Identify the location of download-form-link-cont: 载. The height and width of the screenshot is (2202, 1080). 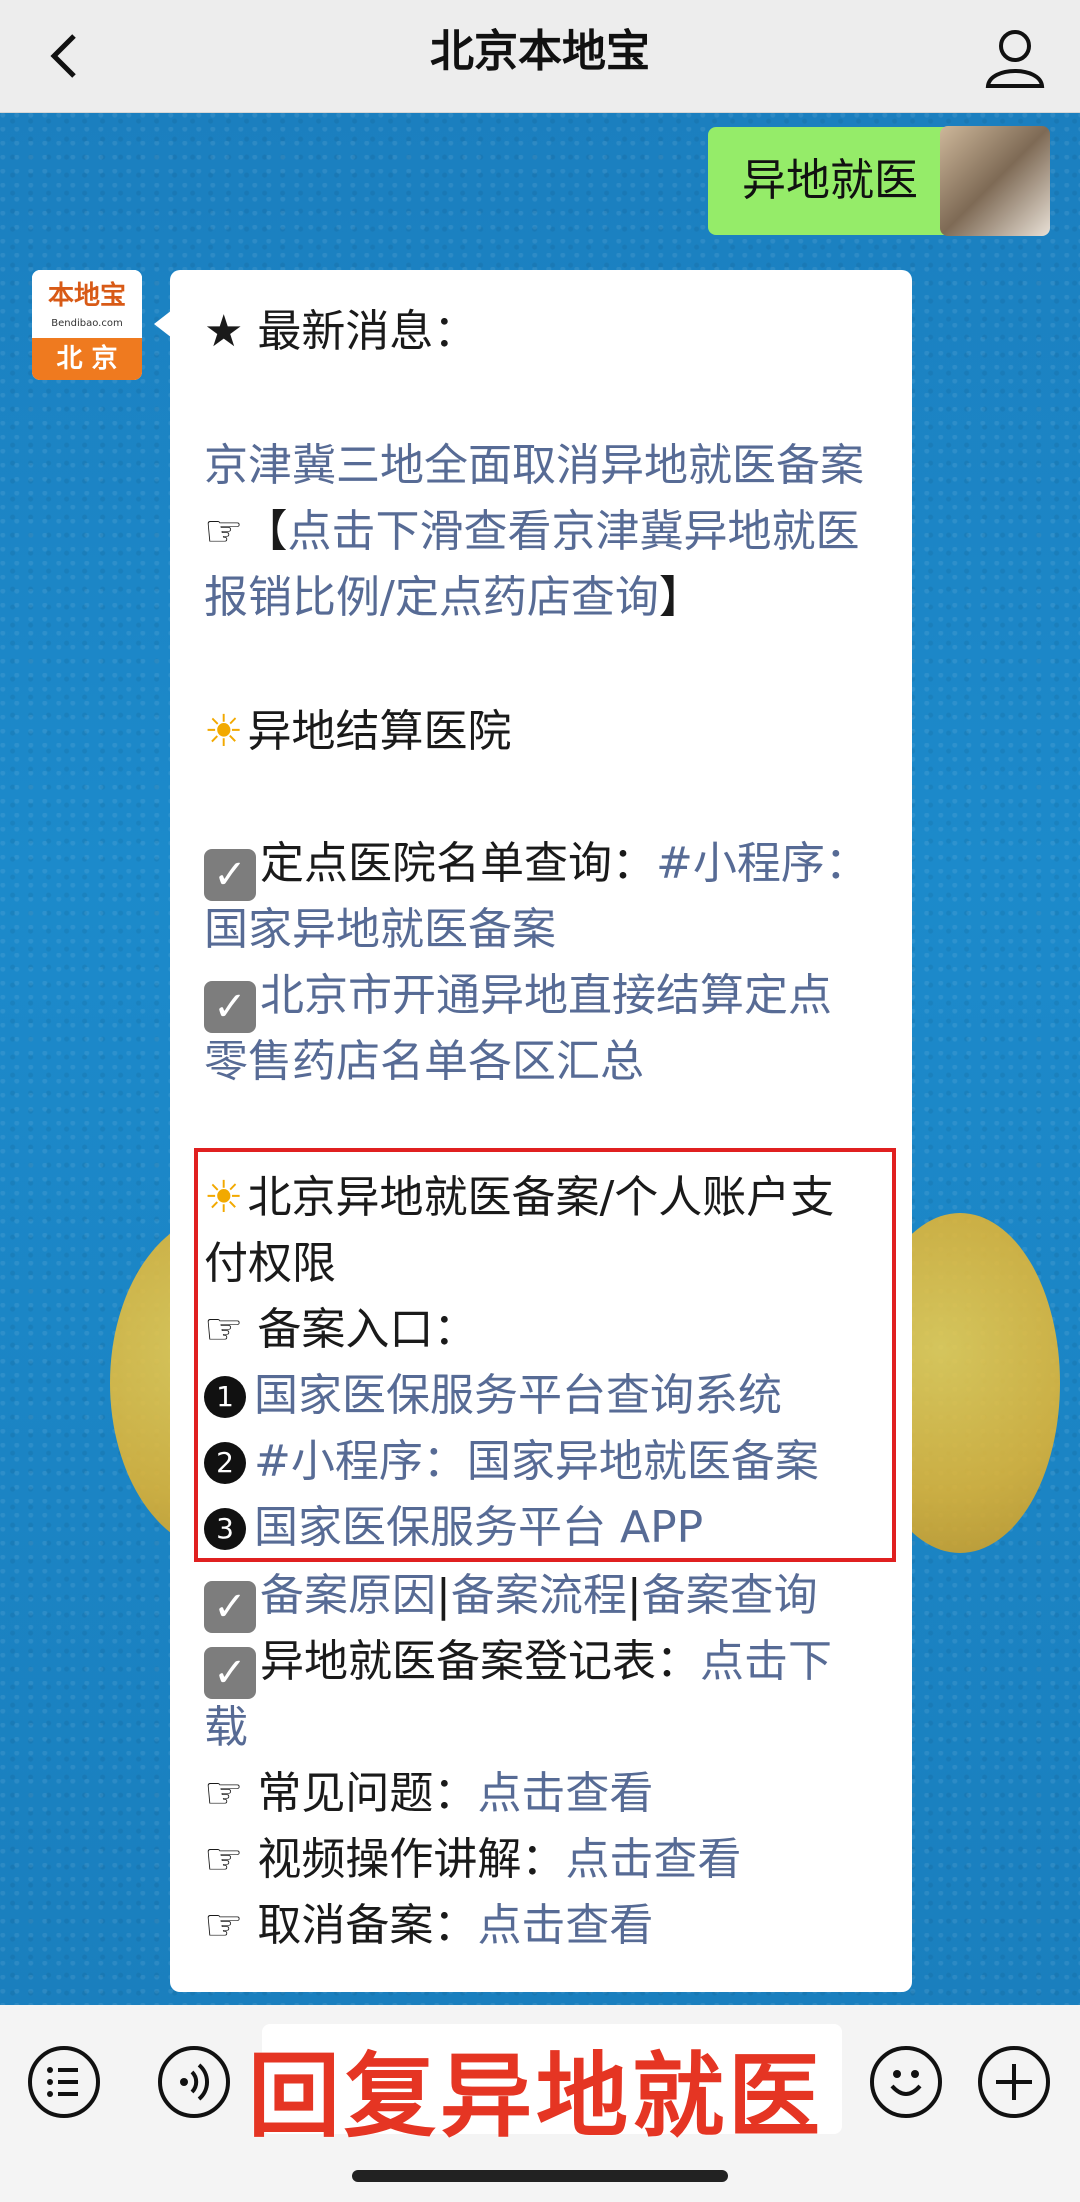
(226, 1728).